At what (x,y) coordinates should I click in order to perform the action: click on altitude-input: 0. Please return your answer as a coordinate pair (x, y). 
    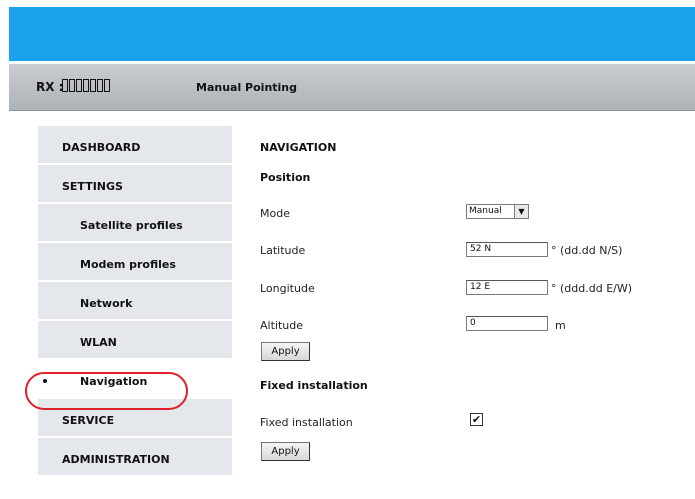
    Looking at the image, I should click on (507, 323).